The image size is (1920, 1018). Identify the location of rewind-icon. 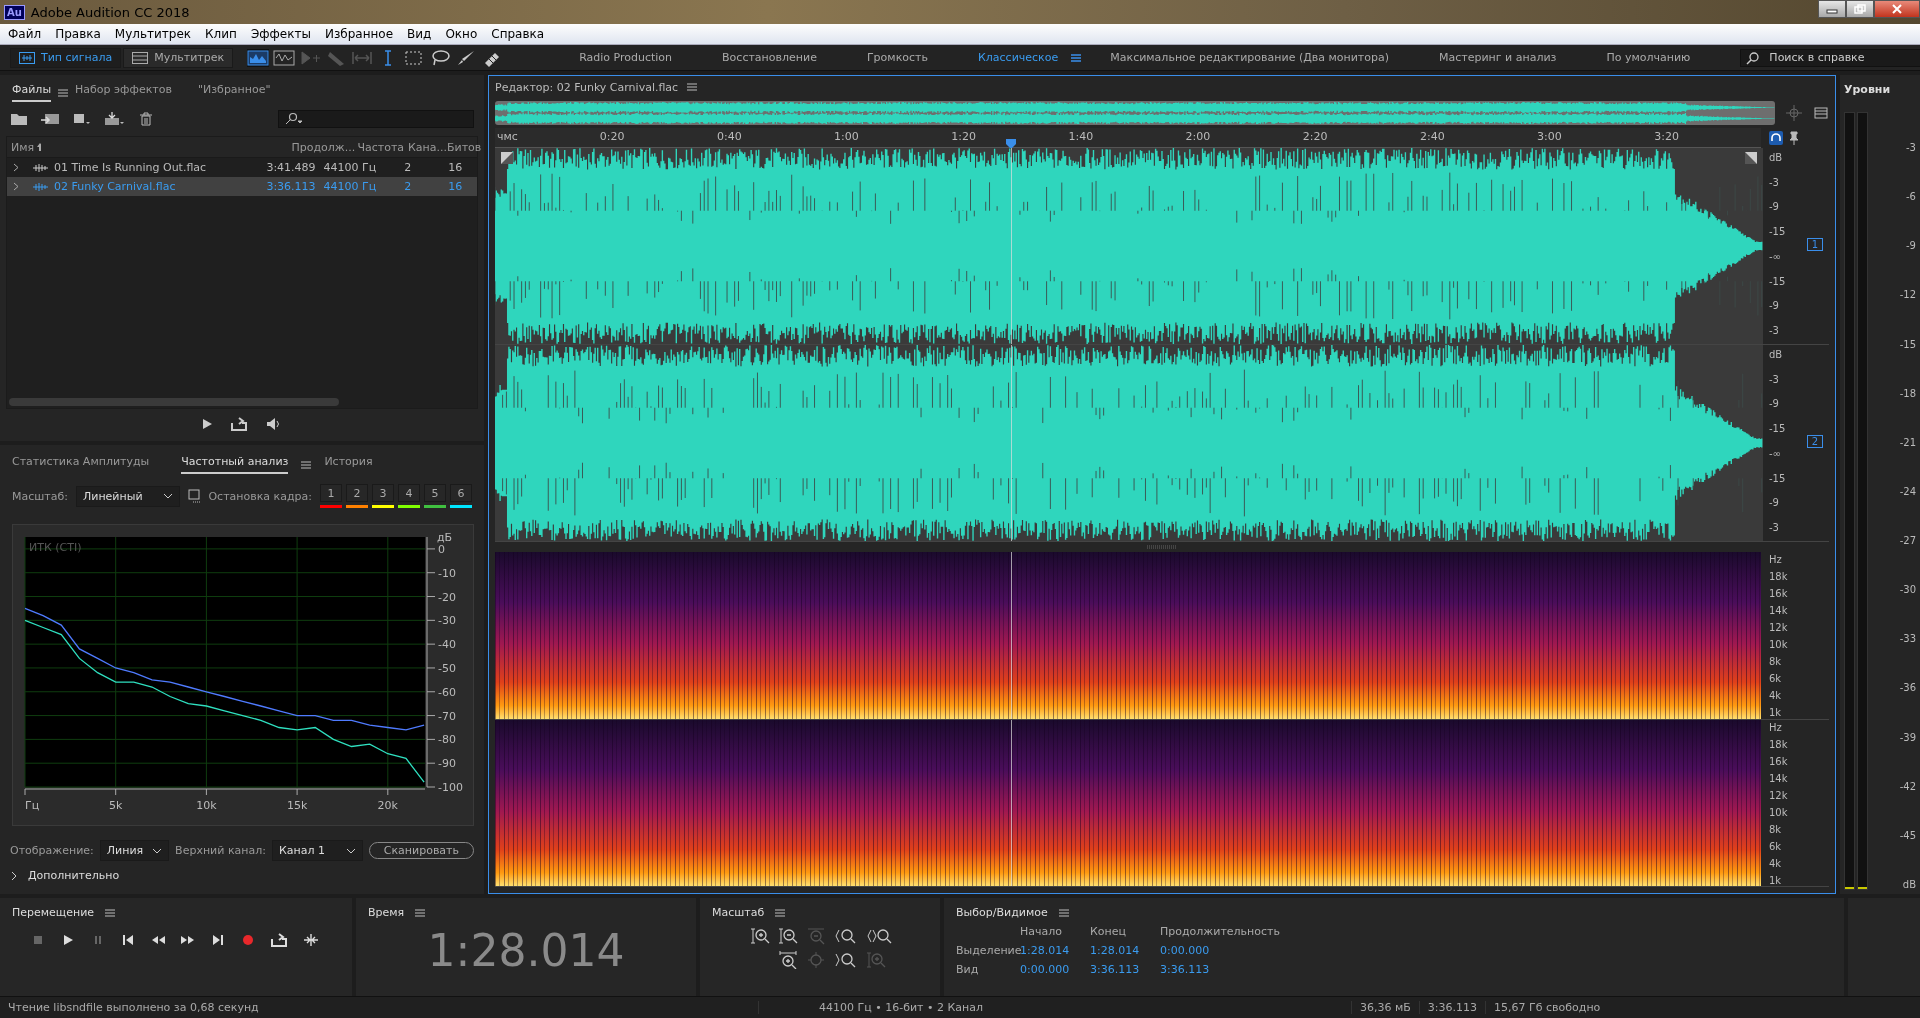
(158, 940).